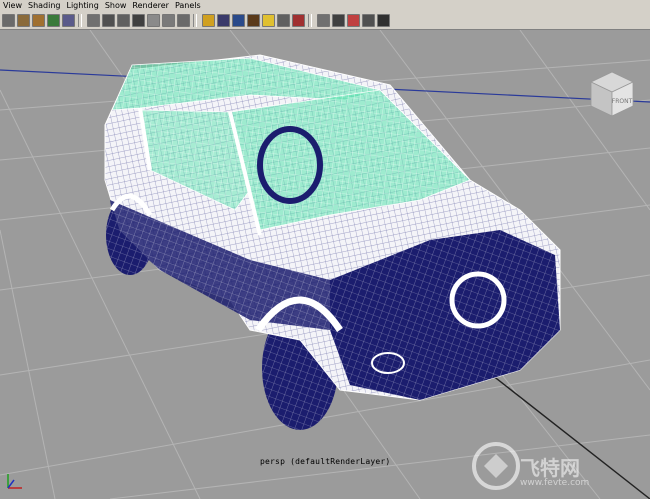 This screenshot has width=650, height=499. I want to click on field-chart-icon, so click(153, 20).